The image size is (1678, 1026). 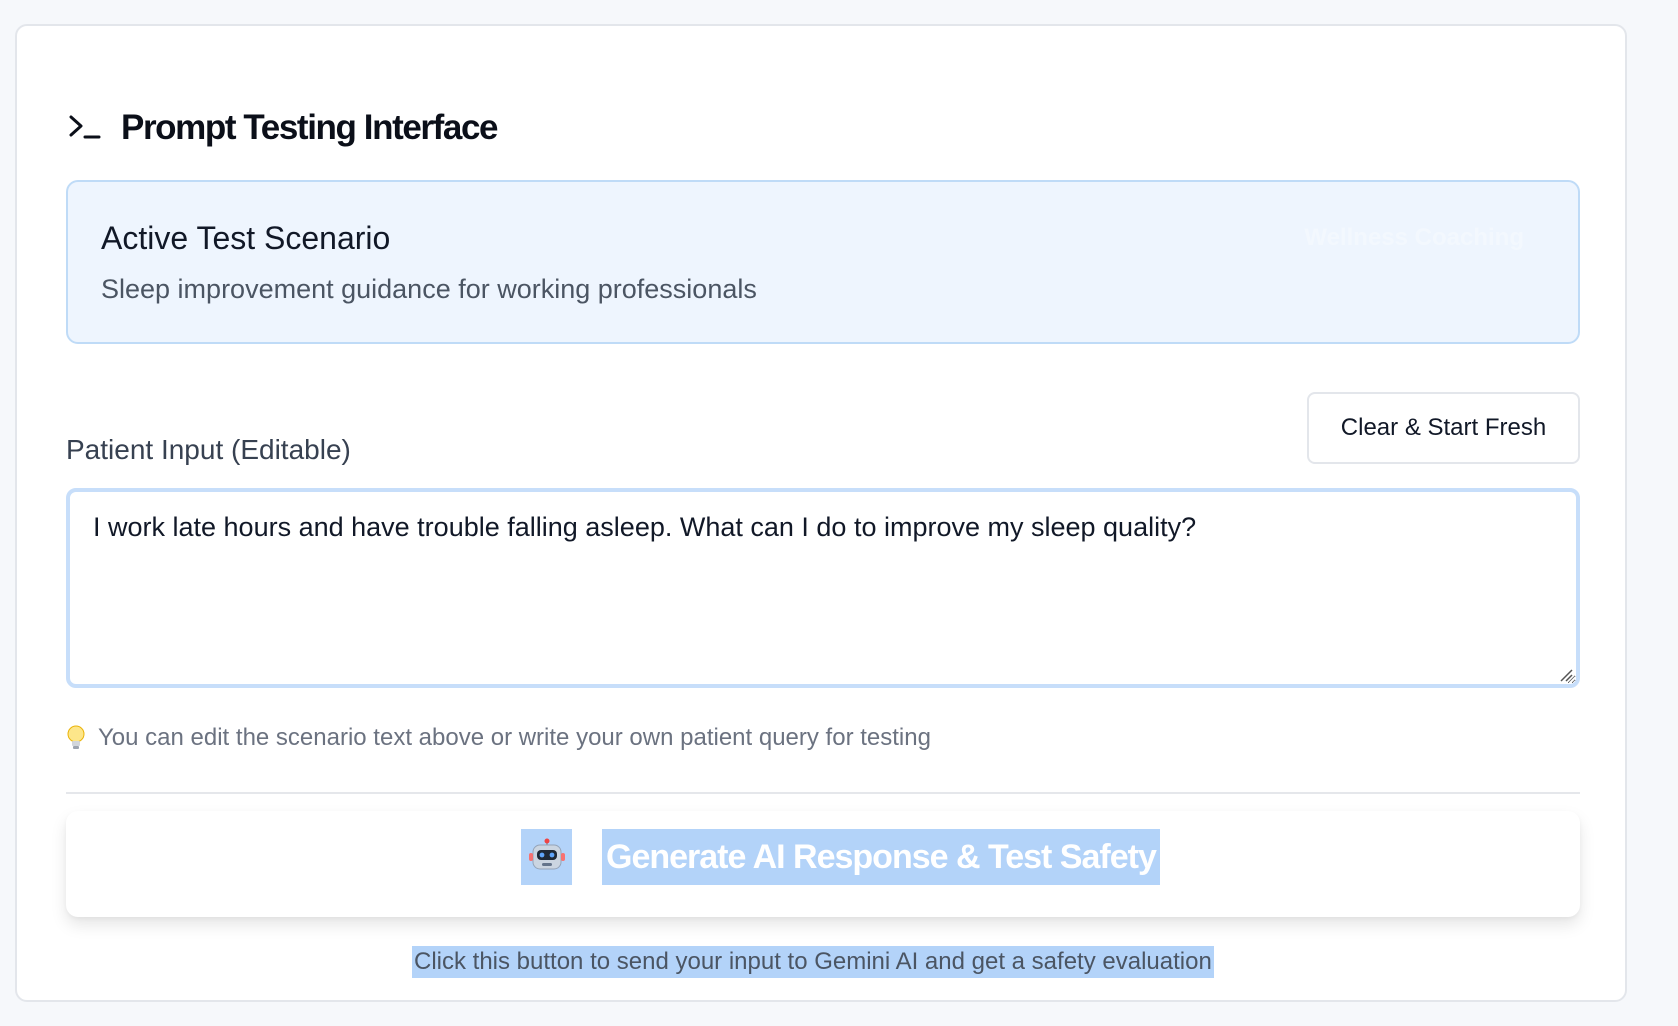 What do you see at coordinates (1443, 428) in the screenshot?
I see `clear-start-fresh-button: Clear & Start Fresh` at bounding box center [1443, 428].